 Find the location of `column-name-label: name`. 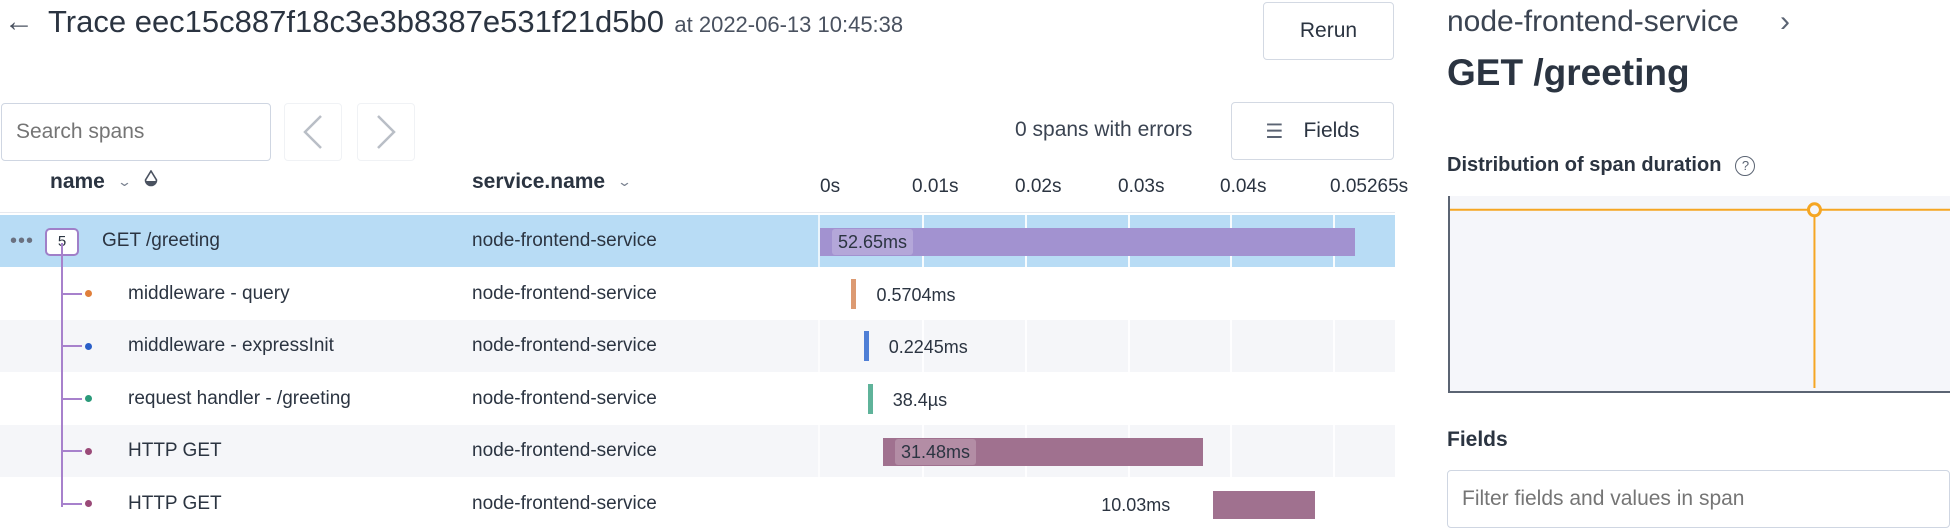

column-name-label: name is located at coordinates (77, 181).